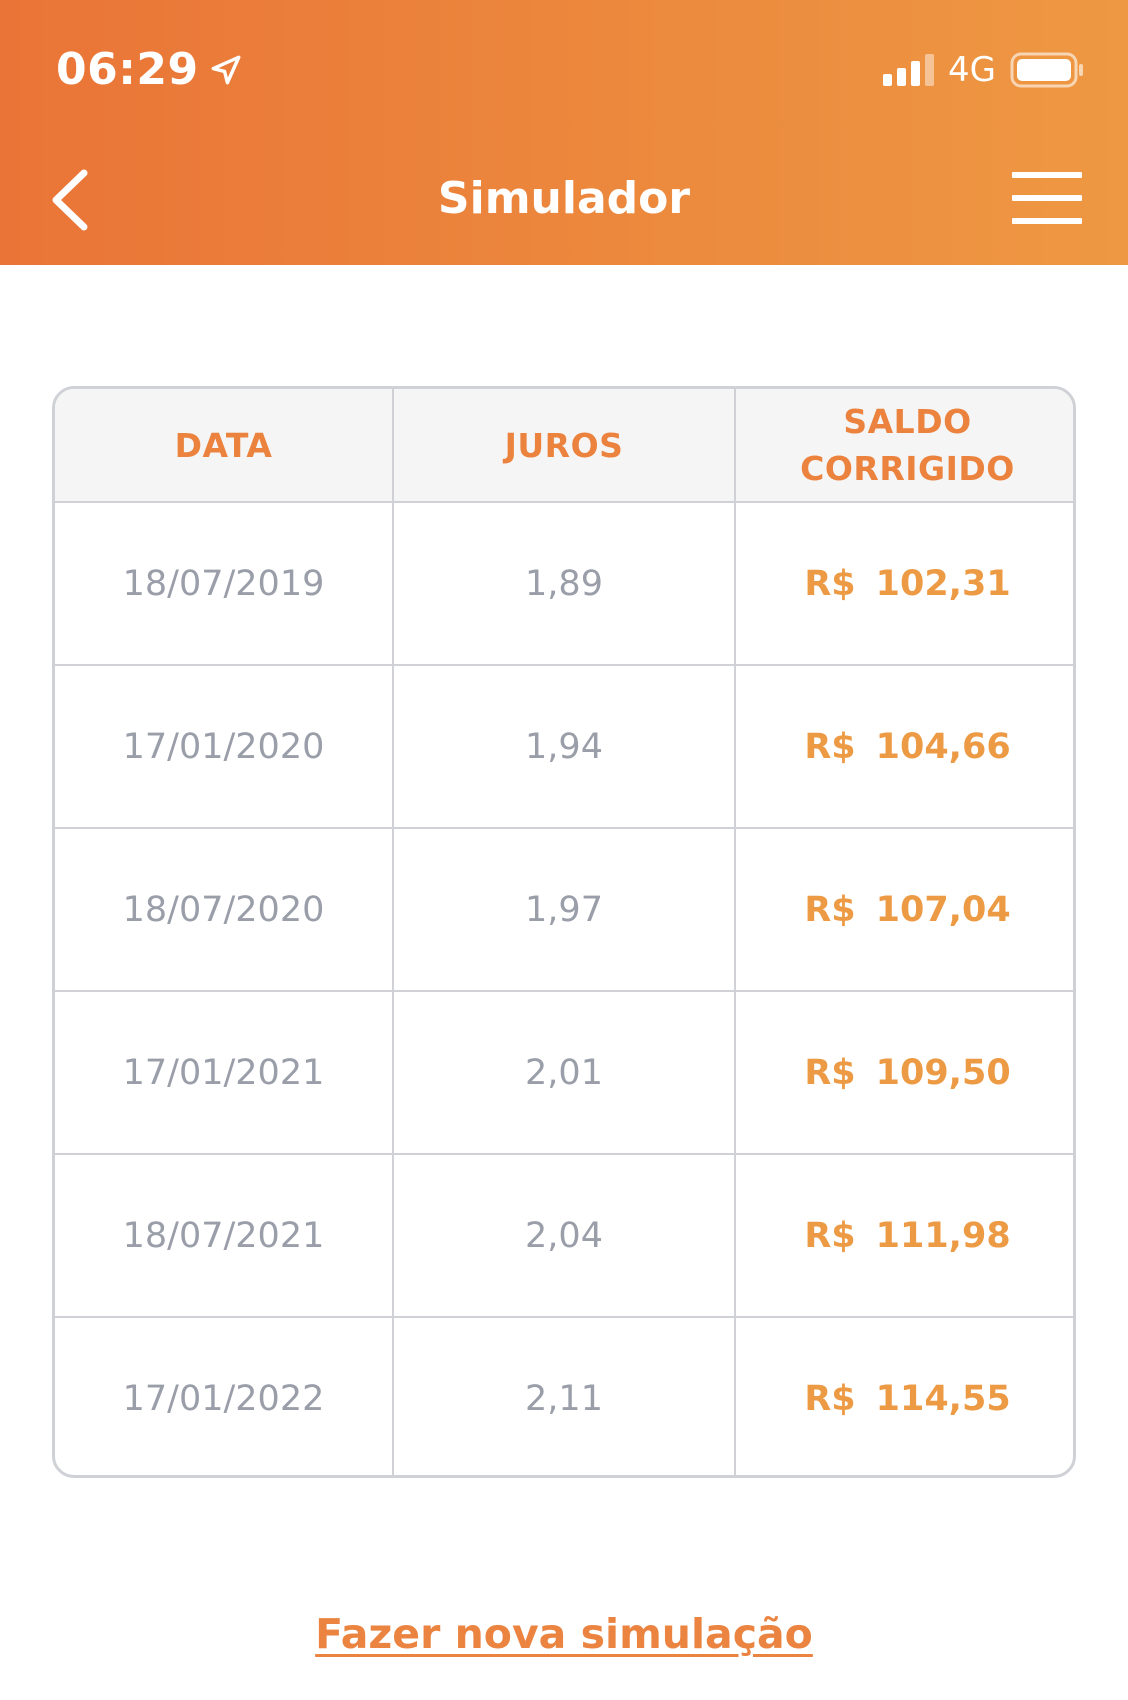 The height and width of the screenshot is (1700, 1128). Describe the element at coordinates (943, 909) in the screenshot. I see `balance-value: 107,04` at that location.